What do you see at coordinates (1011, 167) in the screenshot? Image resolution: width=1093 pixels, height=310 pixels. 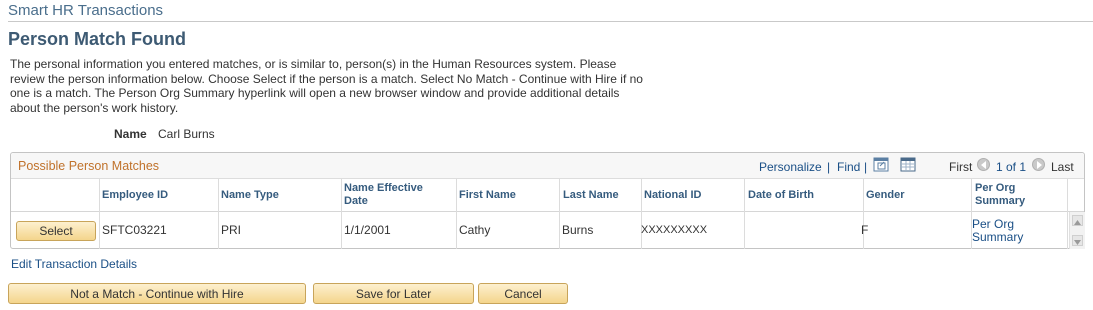 I see `row-range: 1 of 1` at bounding box center [1011, 167].